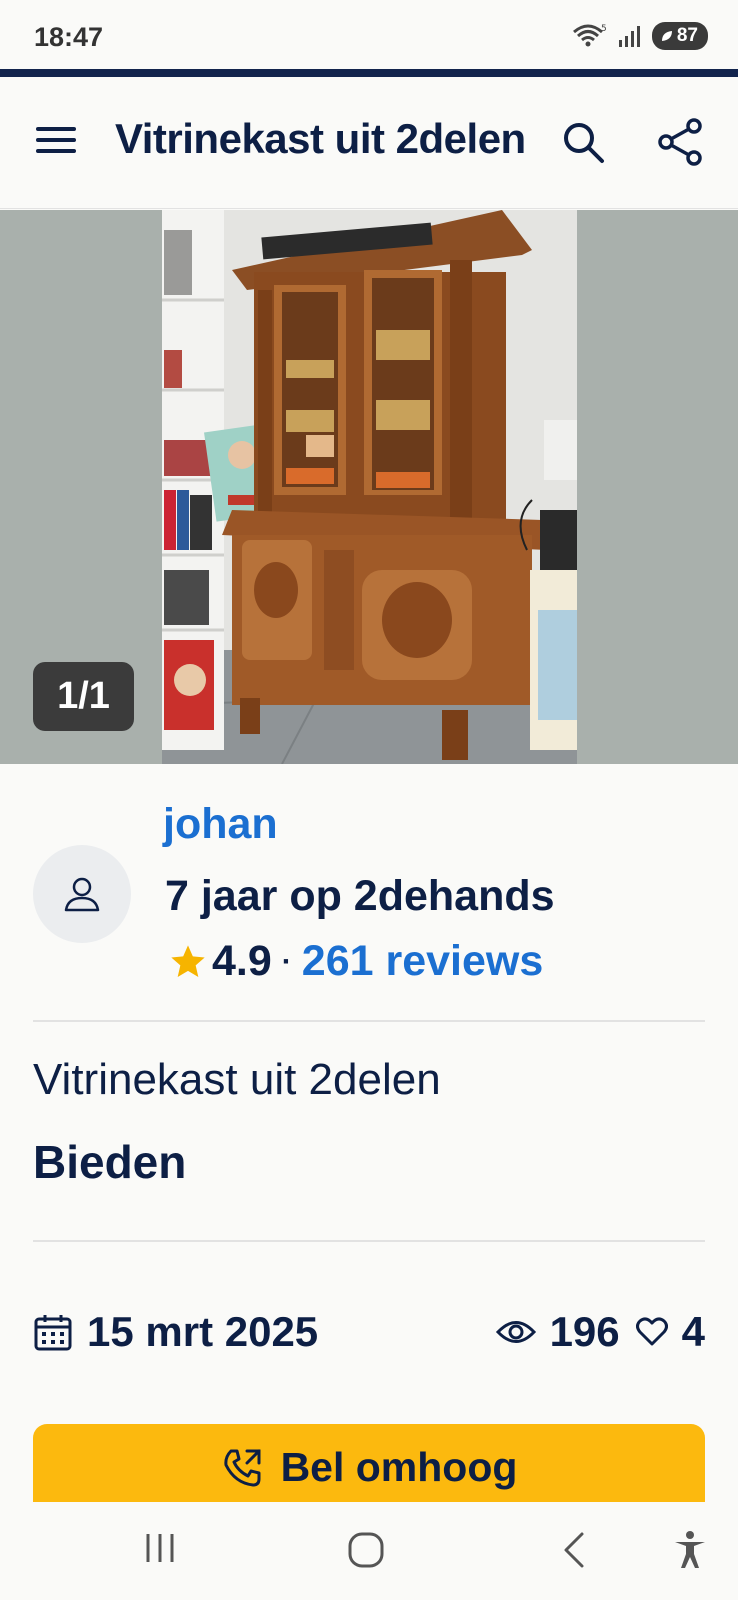 The width and height of the screenshot is (738, 1600). What do you see at coordinates (584, 143) in the screenshot?
I see `search-icon` at bounding box center [584, 143].